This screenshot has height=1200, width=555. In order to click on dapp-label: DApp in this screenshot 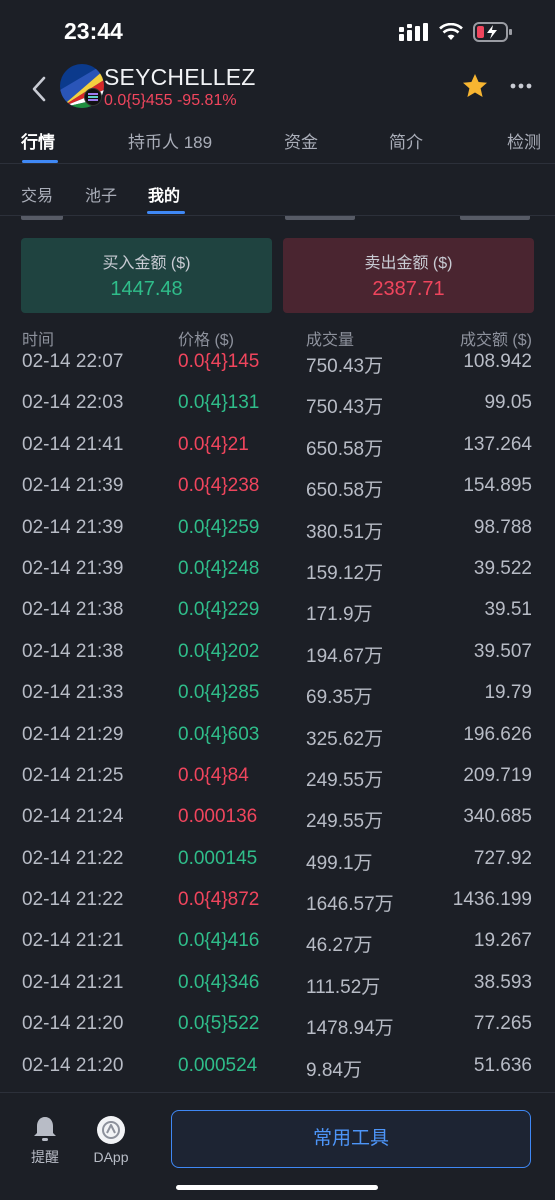, I will do `click(111, 1157)`.